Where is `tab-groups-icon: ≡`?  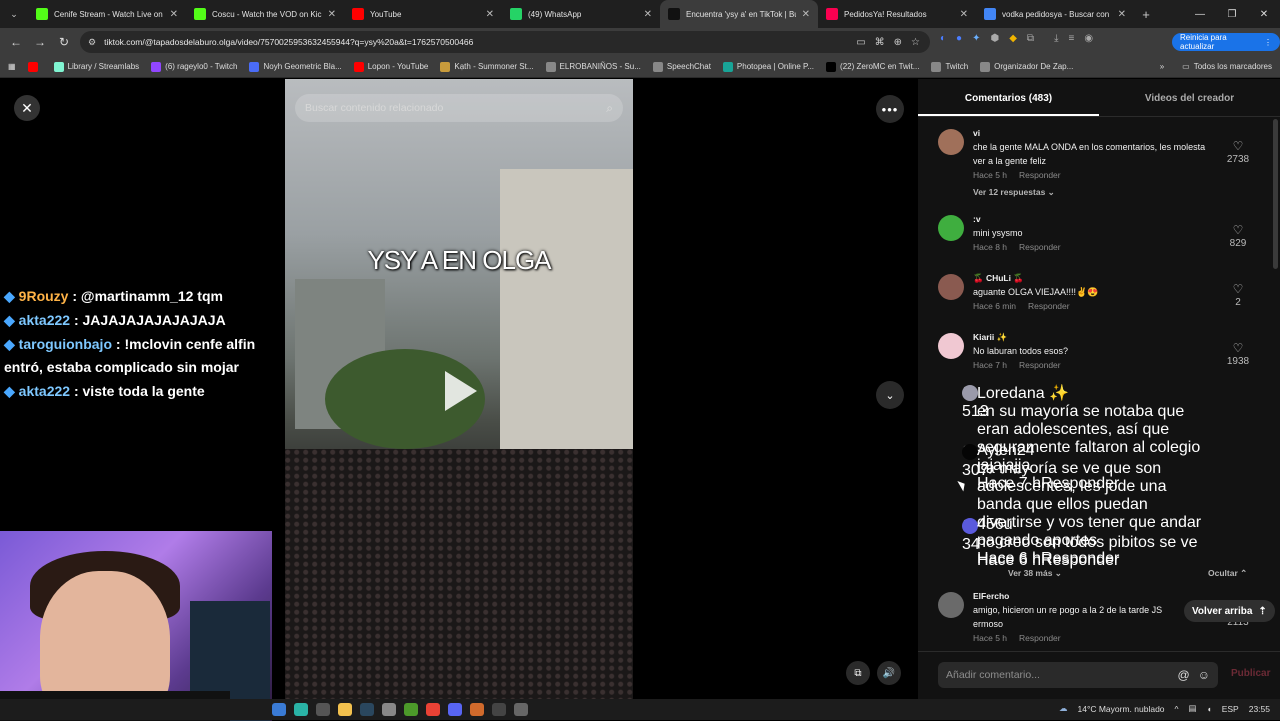
tab-groups-icon: ≡ is located at coordinates (1071, 38).